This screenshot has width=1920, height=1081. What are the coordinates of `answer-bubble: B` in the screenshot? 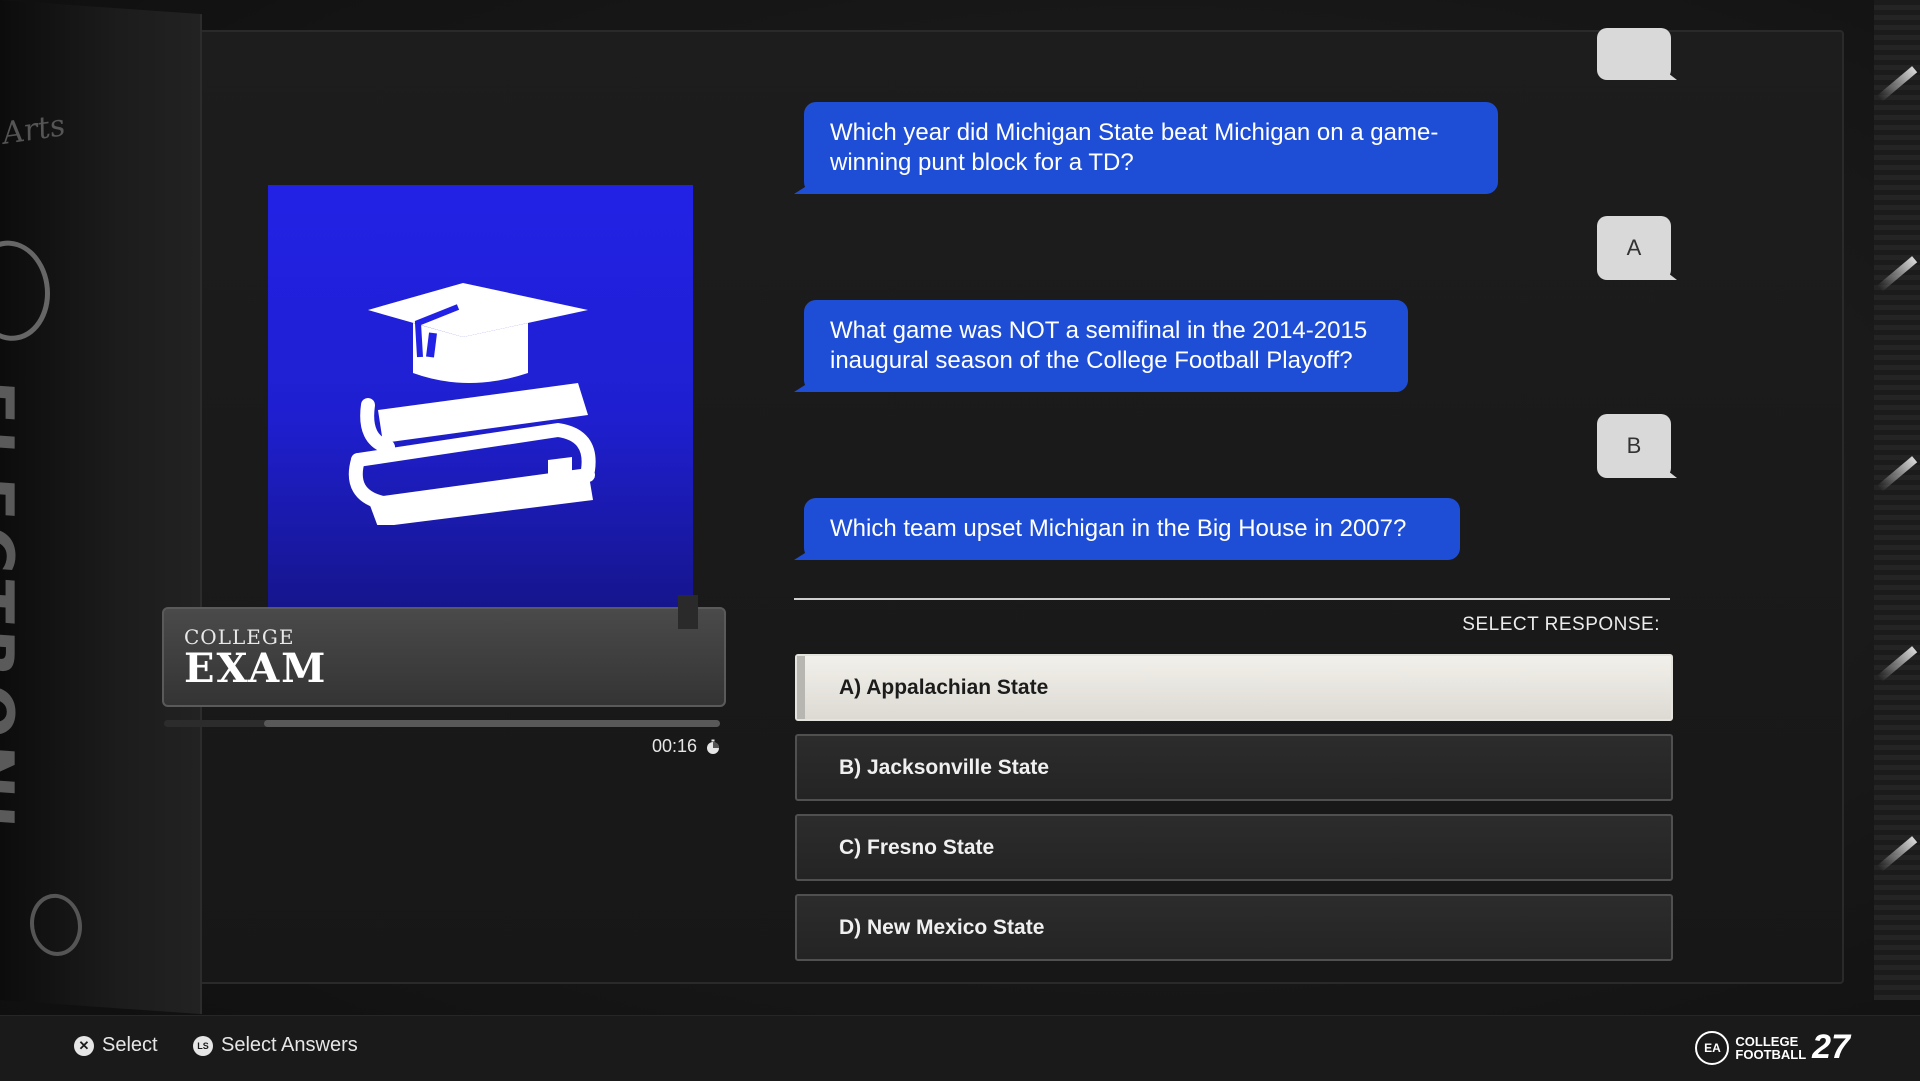 It's located at (1637, 446).